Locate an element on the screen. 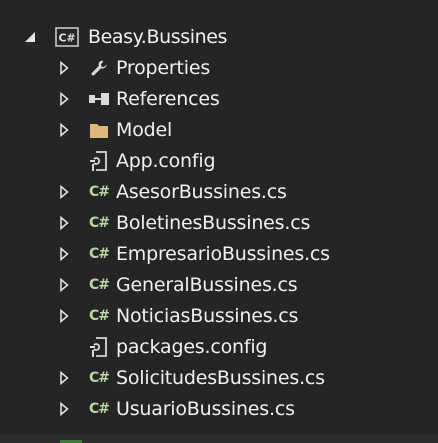 Image resolution: width=438 pixels, height=443 pixels. tree-node-cs-file: C# EmpresarioBussines.cs is located at coordinates (219, 254).